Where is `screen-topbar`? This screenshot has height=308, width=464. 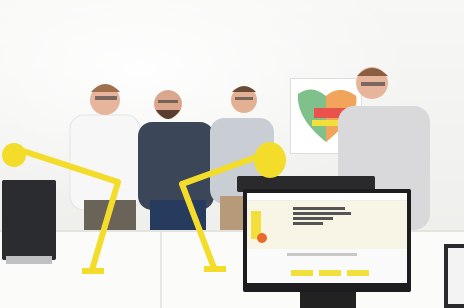 screen-topbar is located at coordinates (327, 197).